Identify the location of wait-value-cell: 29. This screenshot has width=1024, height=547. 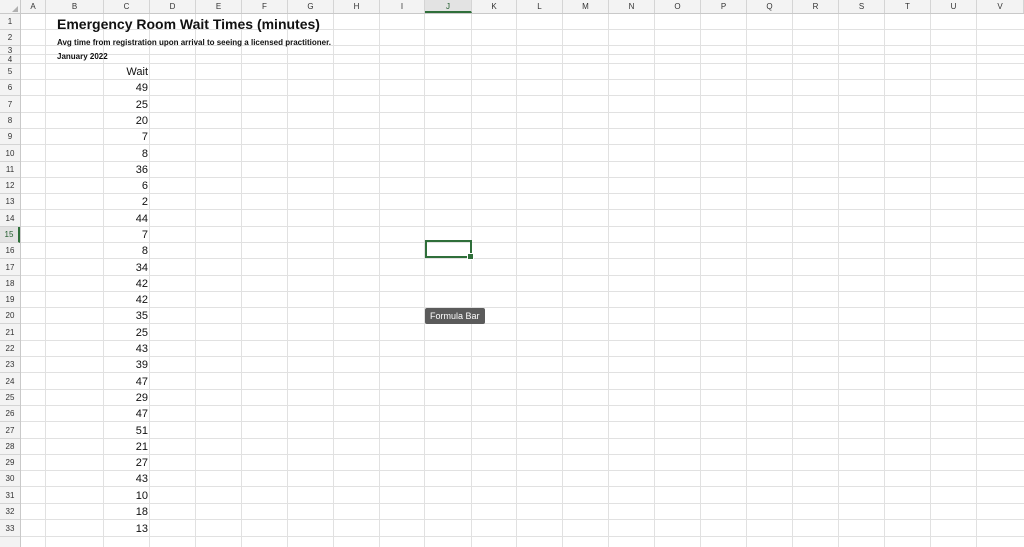
(102, 399).